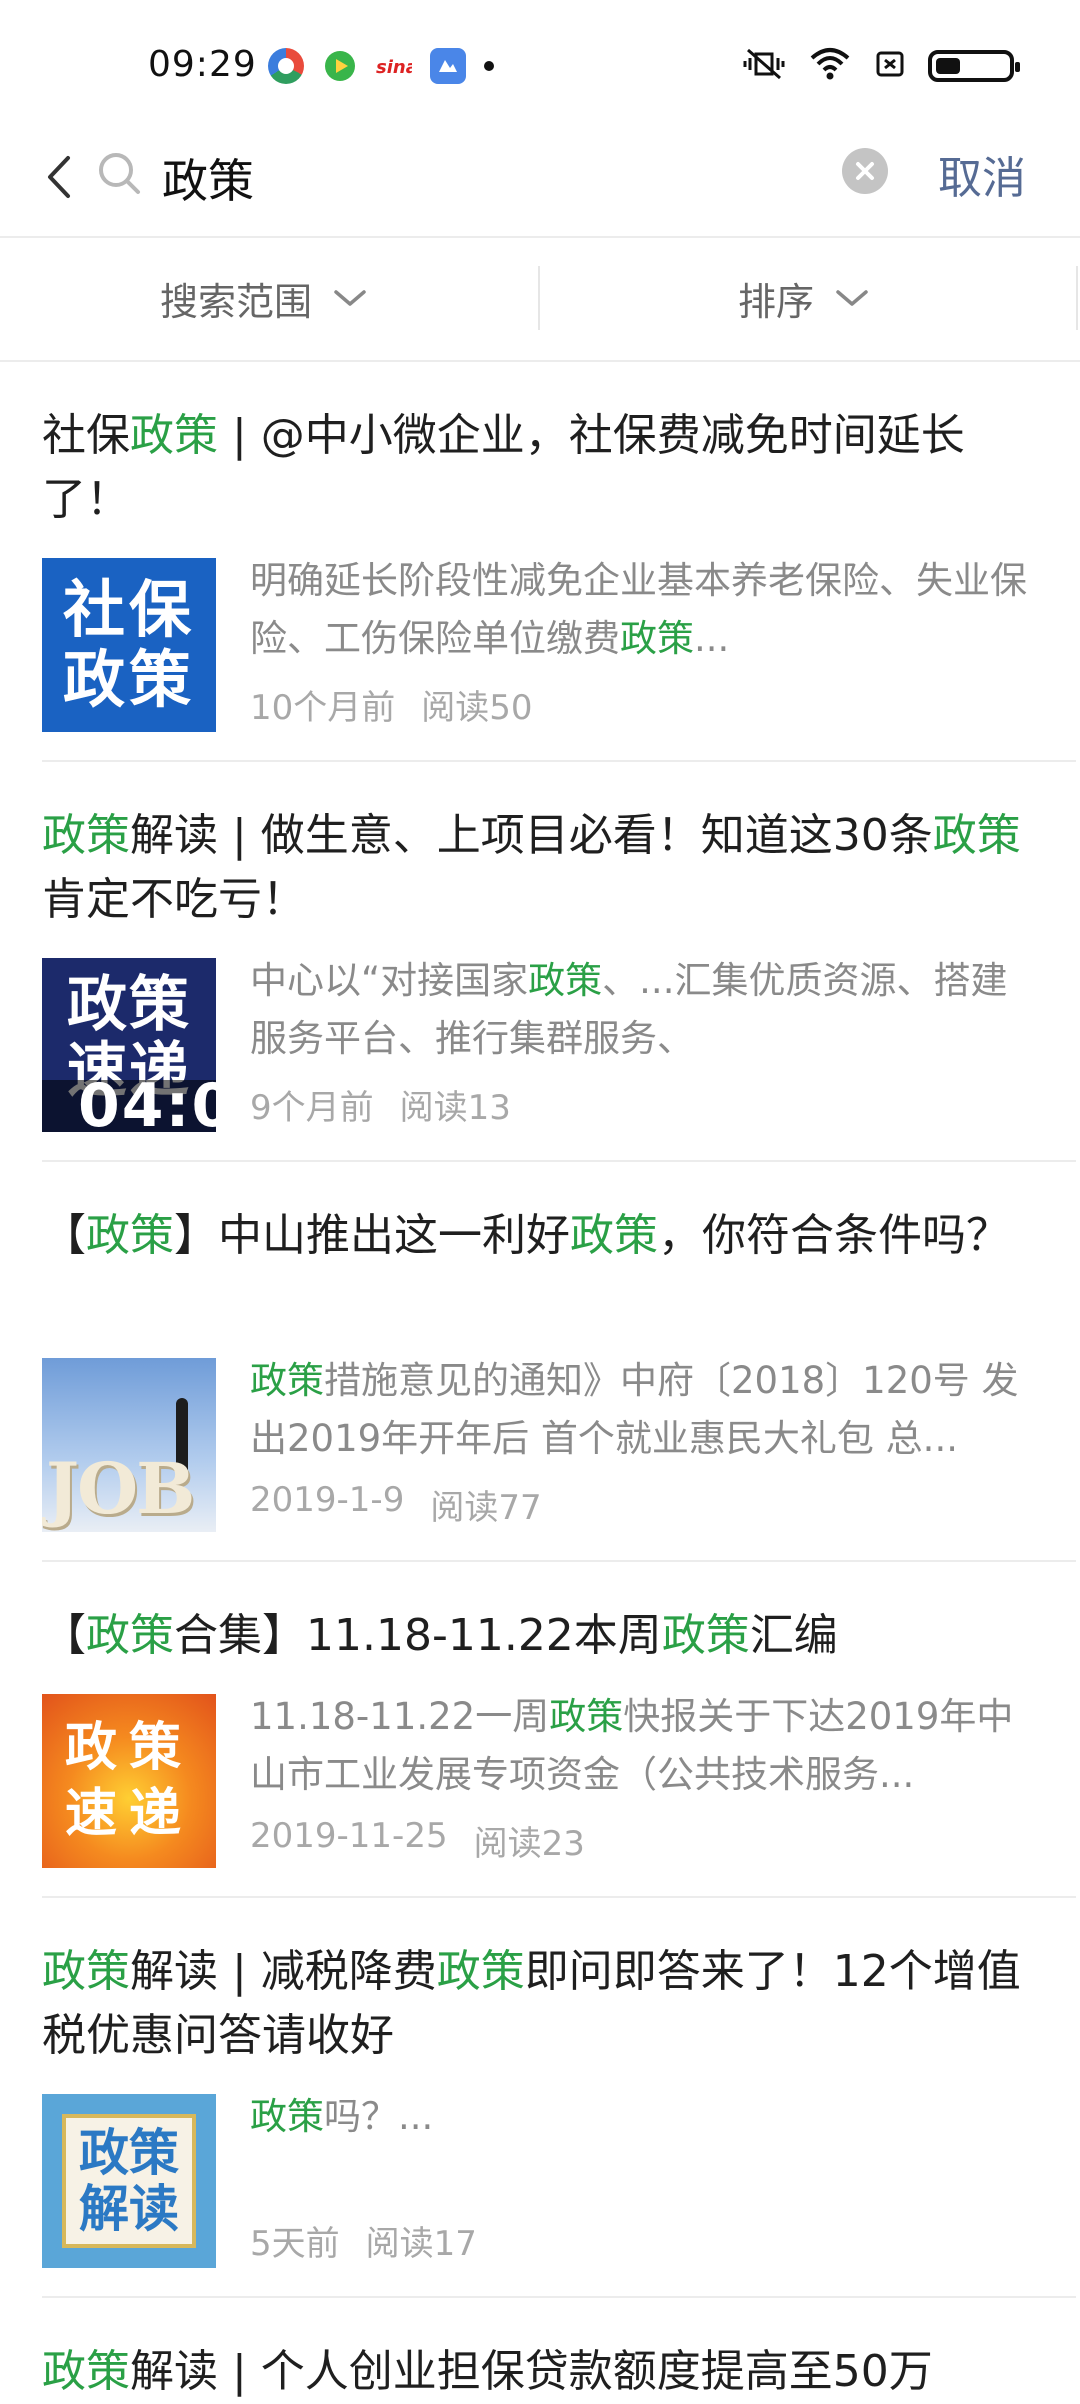 This screenshot has width=1080, height=2404. I want to click on publish-time: 2019-1-9, so click(327, 1500).